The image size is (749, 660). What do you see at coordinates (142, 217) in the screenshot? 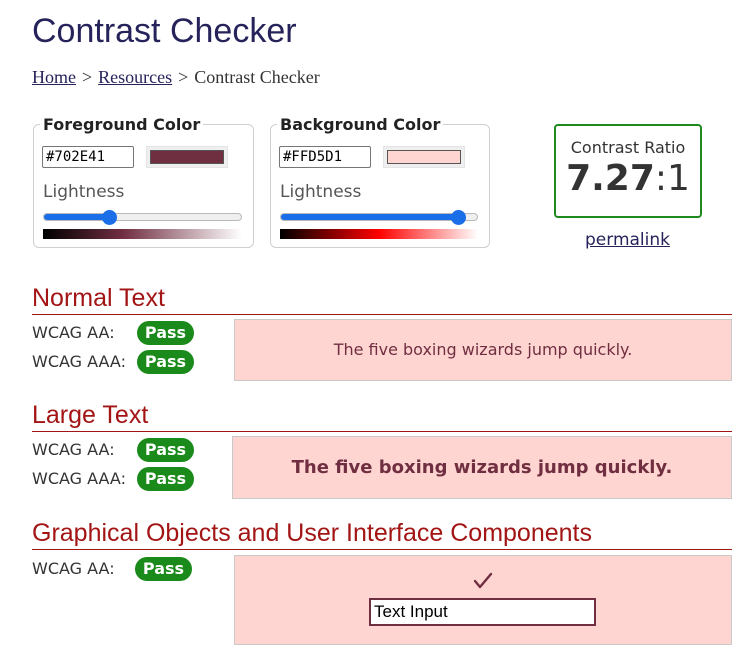
I see `foreground-lightness-slider` at bounding box center [142, 217].